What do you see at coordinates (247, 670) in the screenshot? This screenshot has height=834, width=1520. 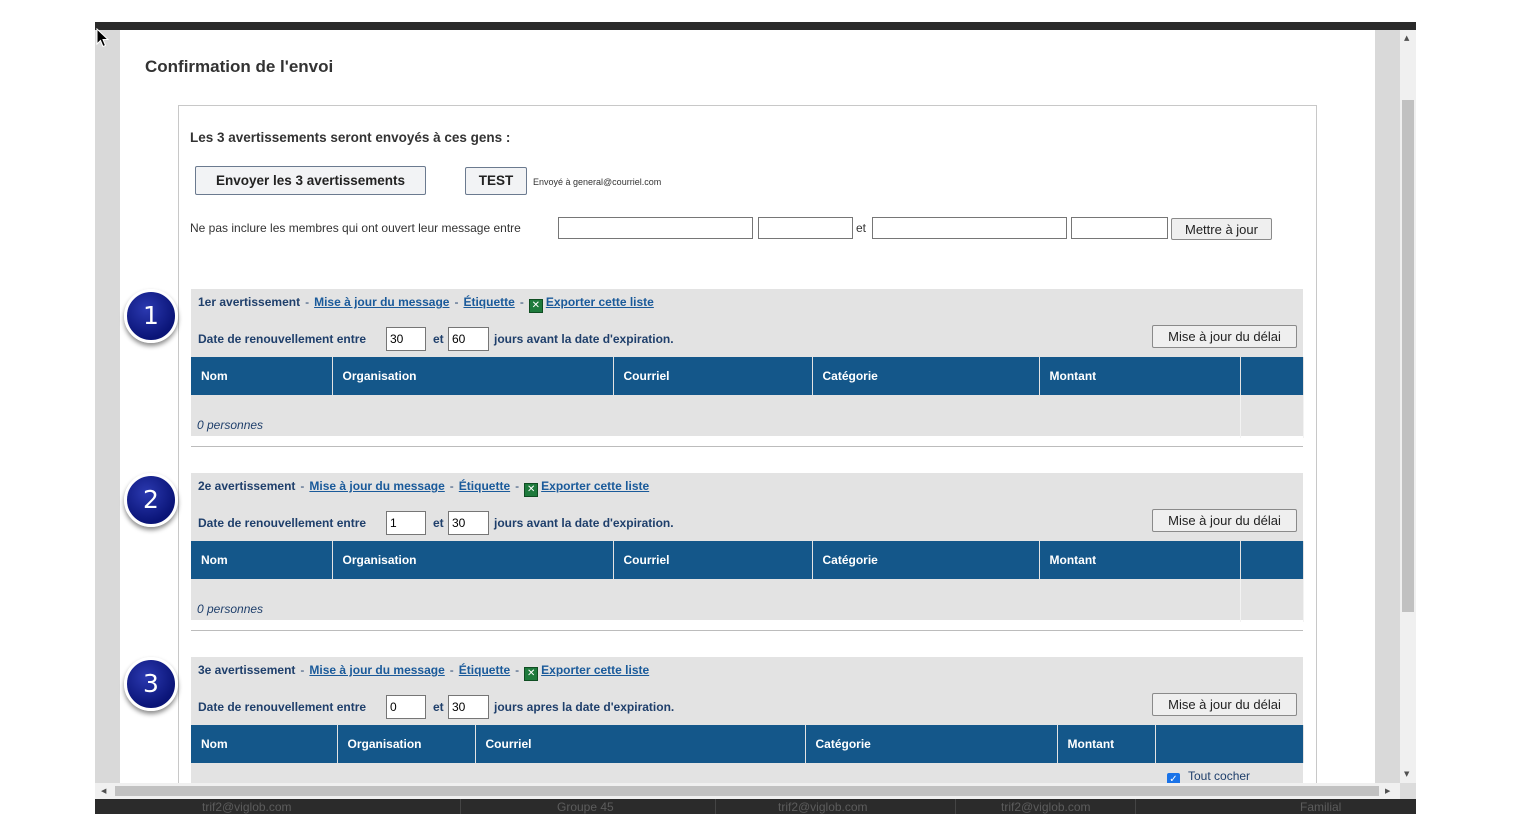 I see `section-title: 3e avertissement` at bounding box center [247, 670].